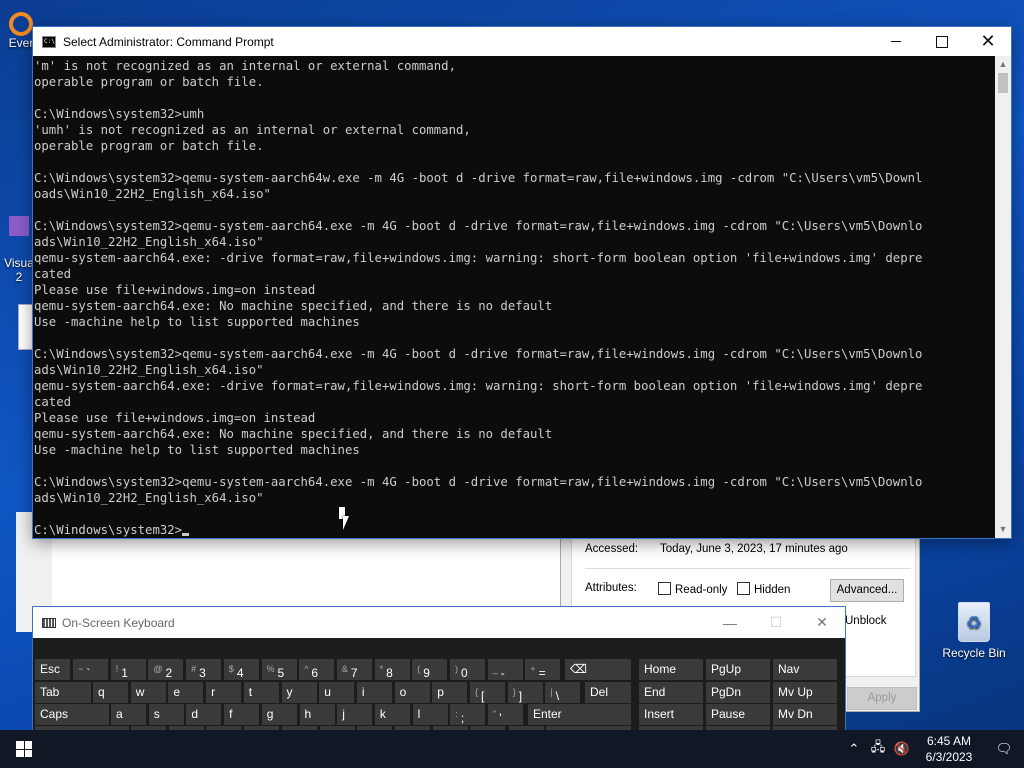 This screenshot has width=1024, height=768. What do you see at coordinates (149, 370) in the screenshot?
I see `console-line: ads\Win10_22H2_English_x64.iso"` at bounding box center [149, 370].